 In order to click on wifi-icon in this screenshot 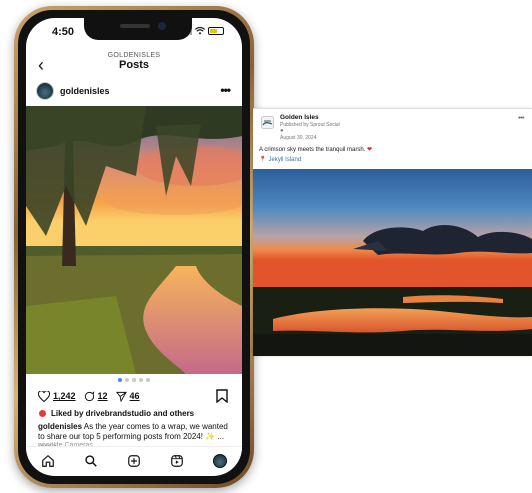, I will do `click(200, 31)`.